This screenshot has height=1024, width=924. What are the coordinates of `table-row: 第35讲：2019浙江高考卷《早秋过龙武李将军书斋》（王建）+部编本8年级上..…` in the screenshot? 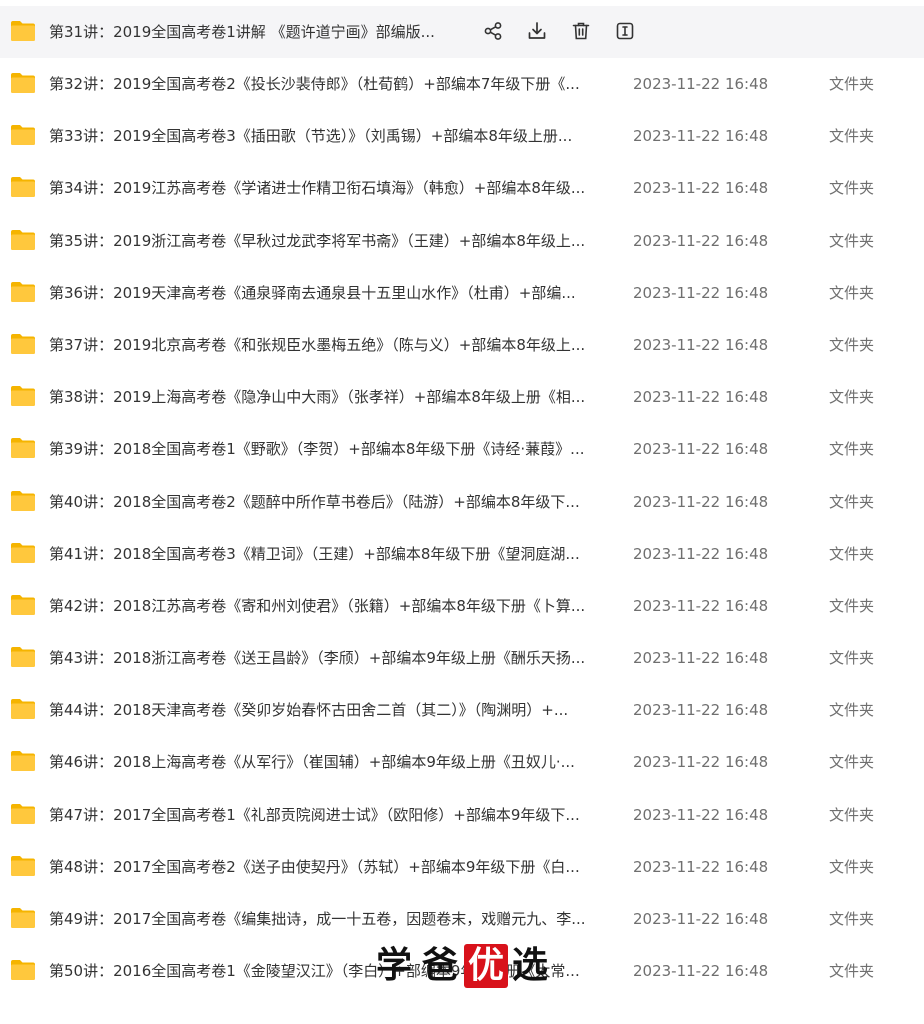 It's located at (462, 241).